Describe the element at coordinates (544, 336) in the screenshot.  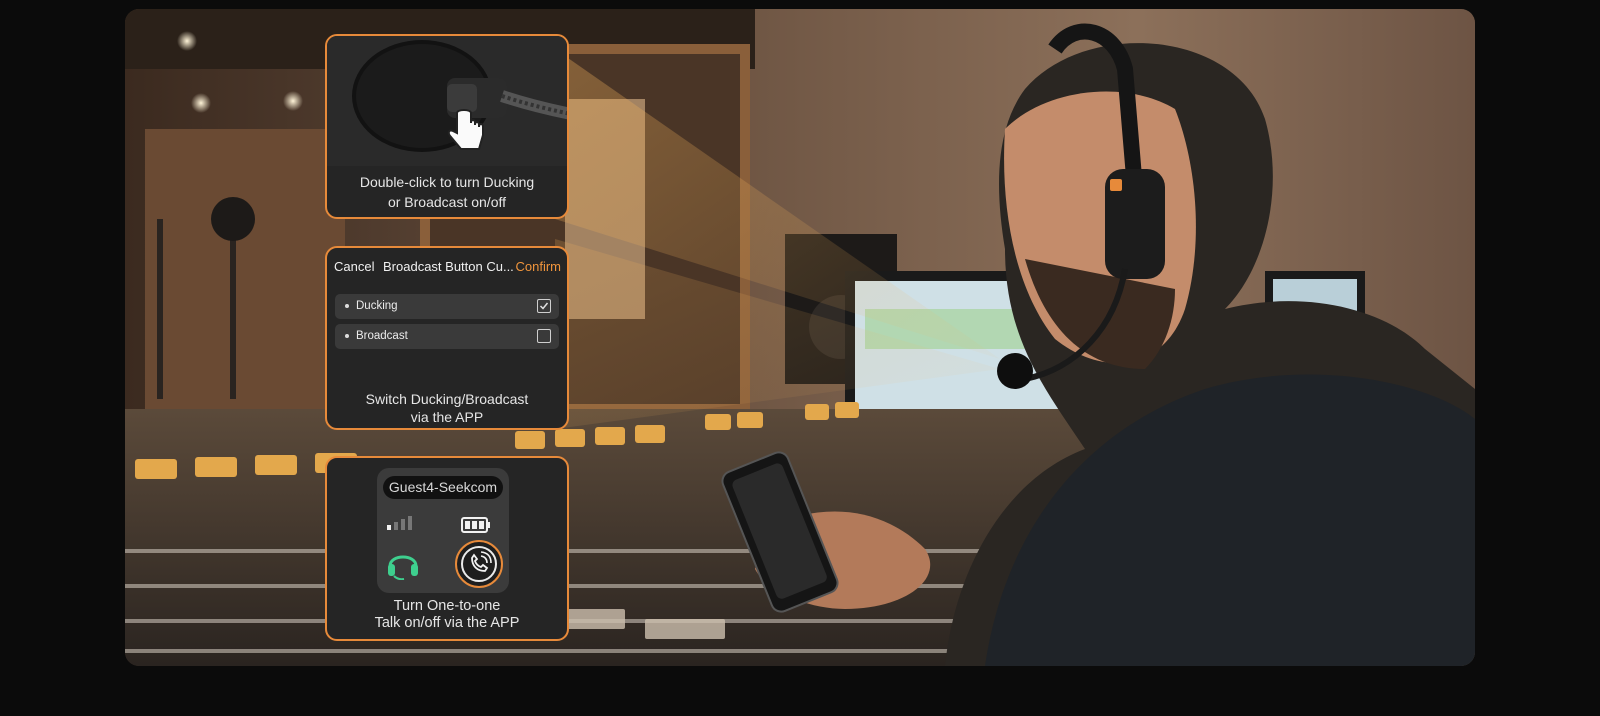
I see `checkbox-unchecked` at that location.